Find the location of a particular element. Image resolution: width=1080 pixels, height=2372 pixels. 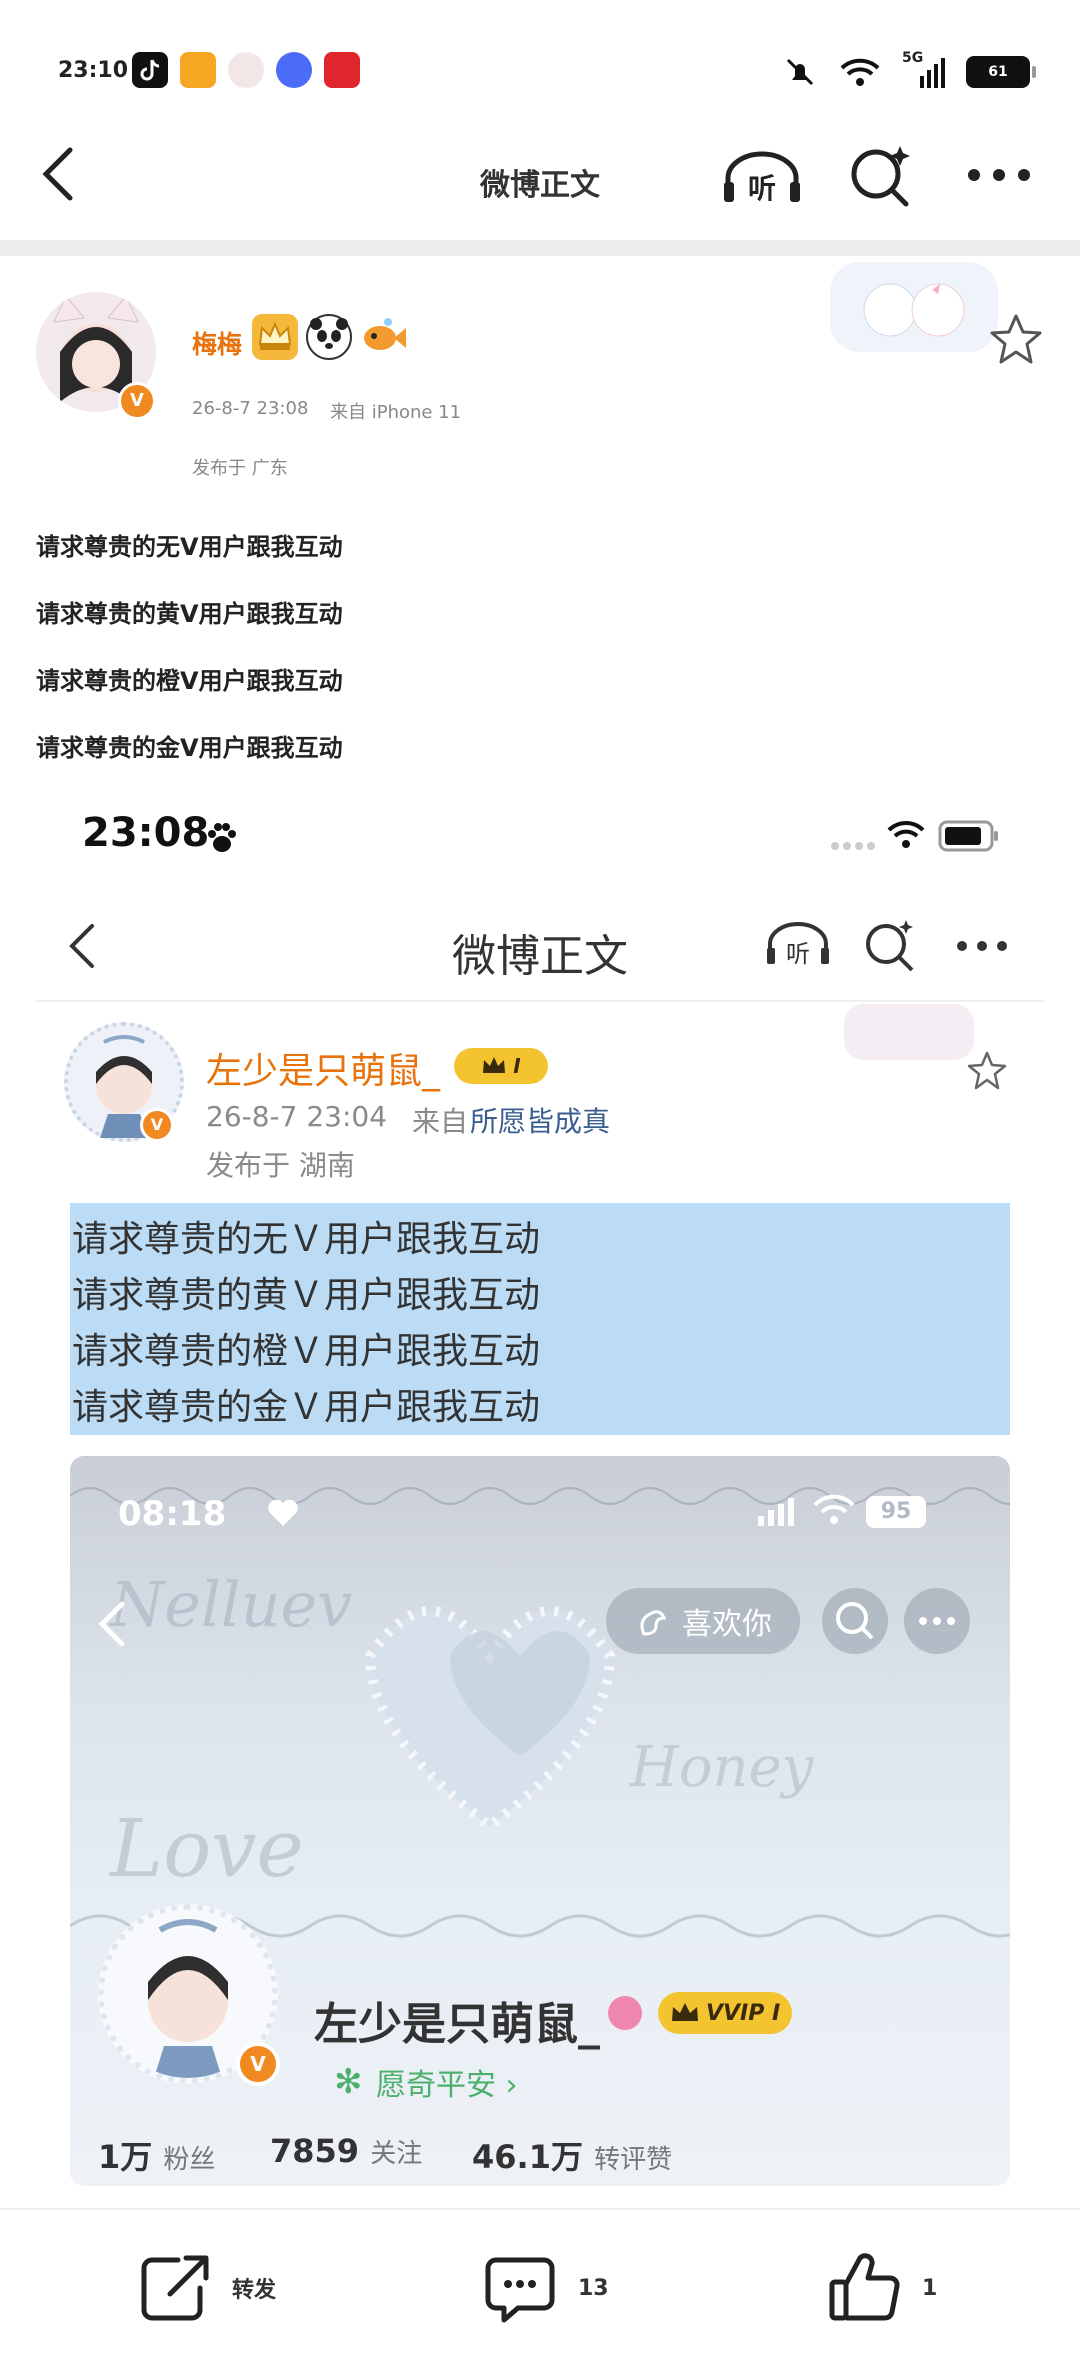

decoration-sticker is located at coordinates (914, 307).